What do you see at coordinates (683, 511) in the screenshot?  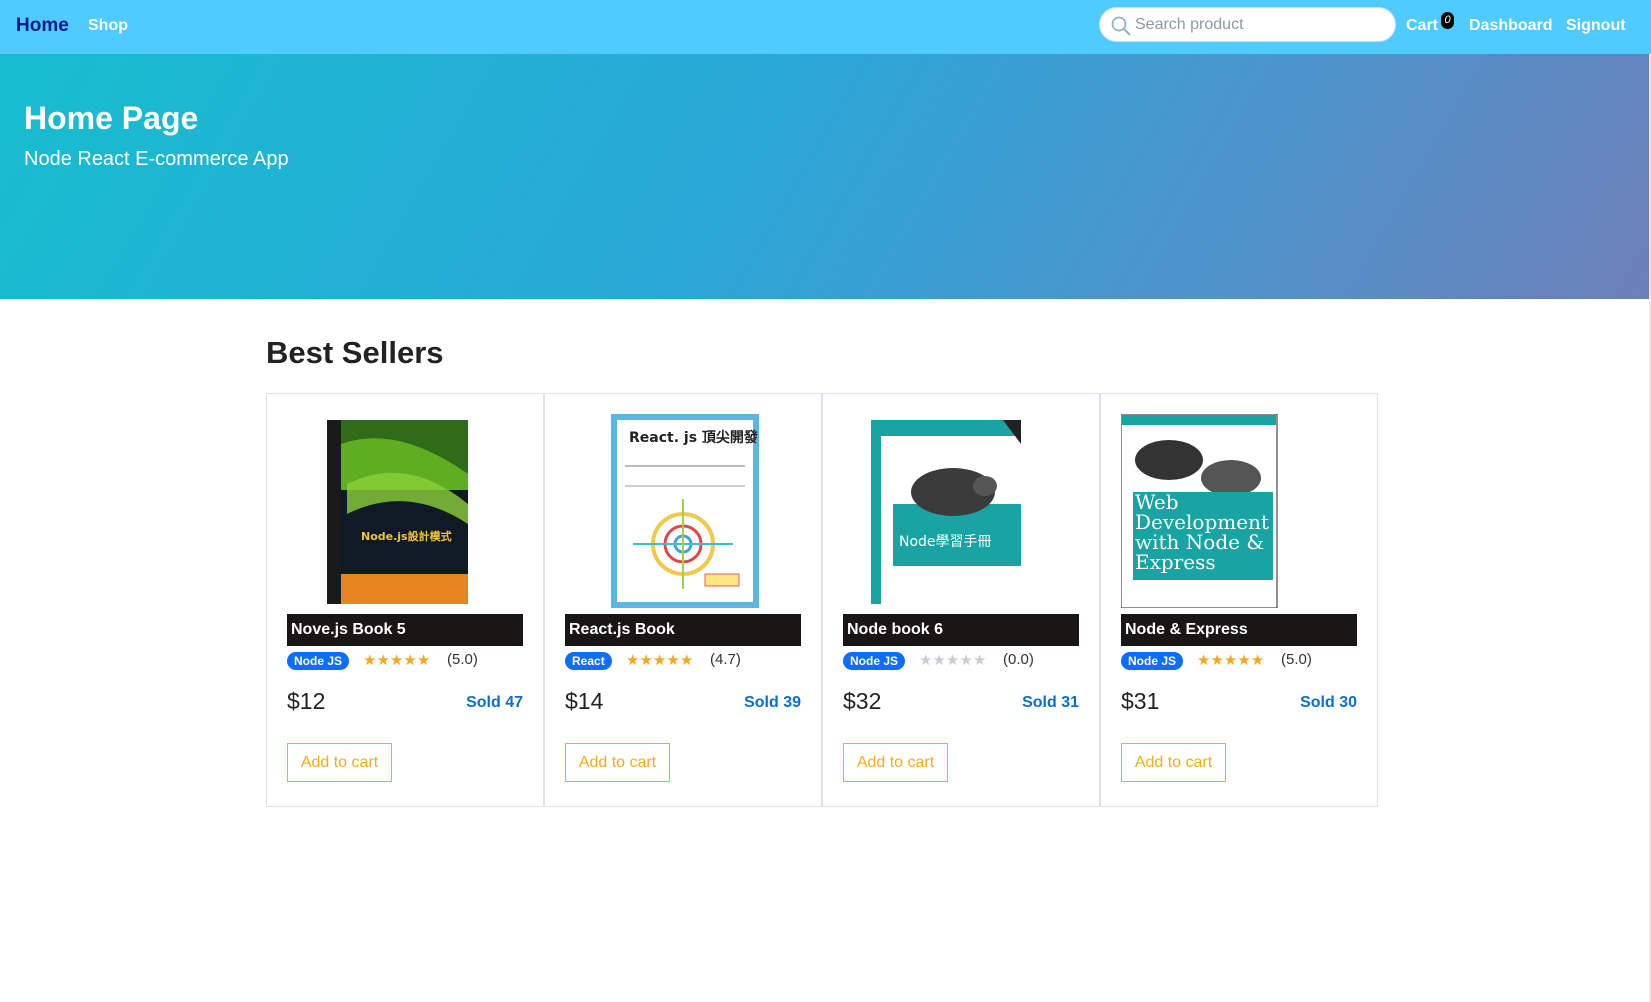 I see `product-image: React. js 頂尖開發` at bounding box center [683, 511].